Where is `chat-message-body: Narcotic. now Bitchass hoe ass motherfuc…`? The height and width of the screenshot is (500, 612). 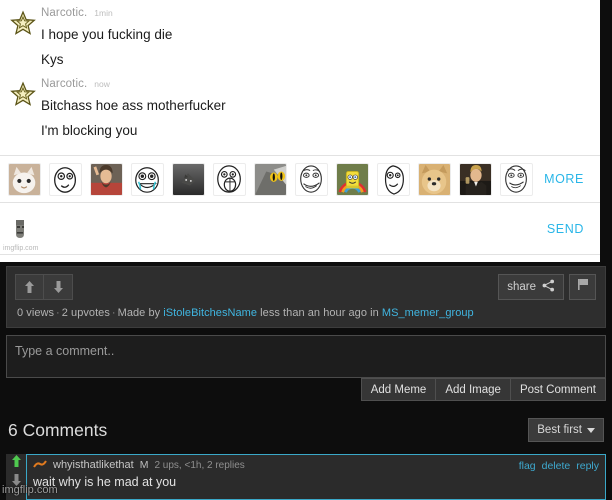 chat-message-body: Narcotic. now Bitchass hoe ass motherfuc… is located at coordinates (131, 110).